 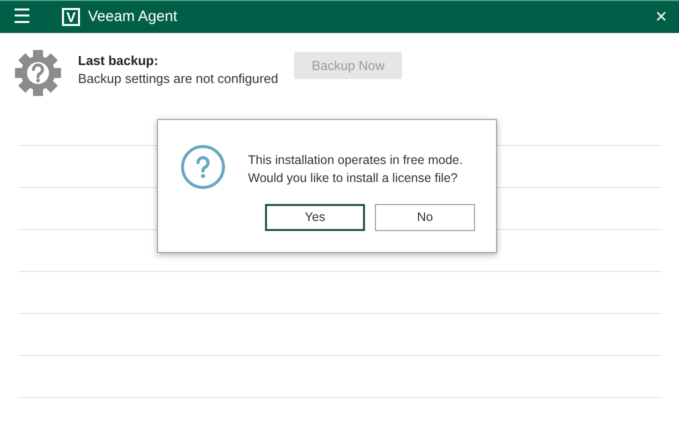 What do you see at coordinates (119, 61) in the screenshot?
I see `status-heading: Last backup:` at bounding box center [119, 61].